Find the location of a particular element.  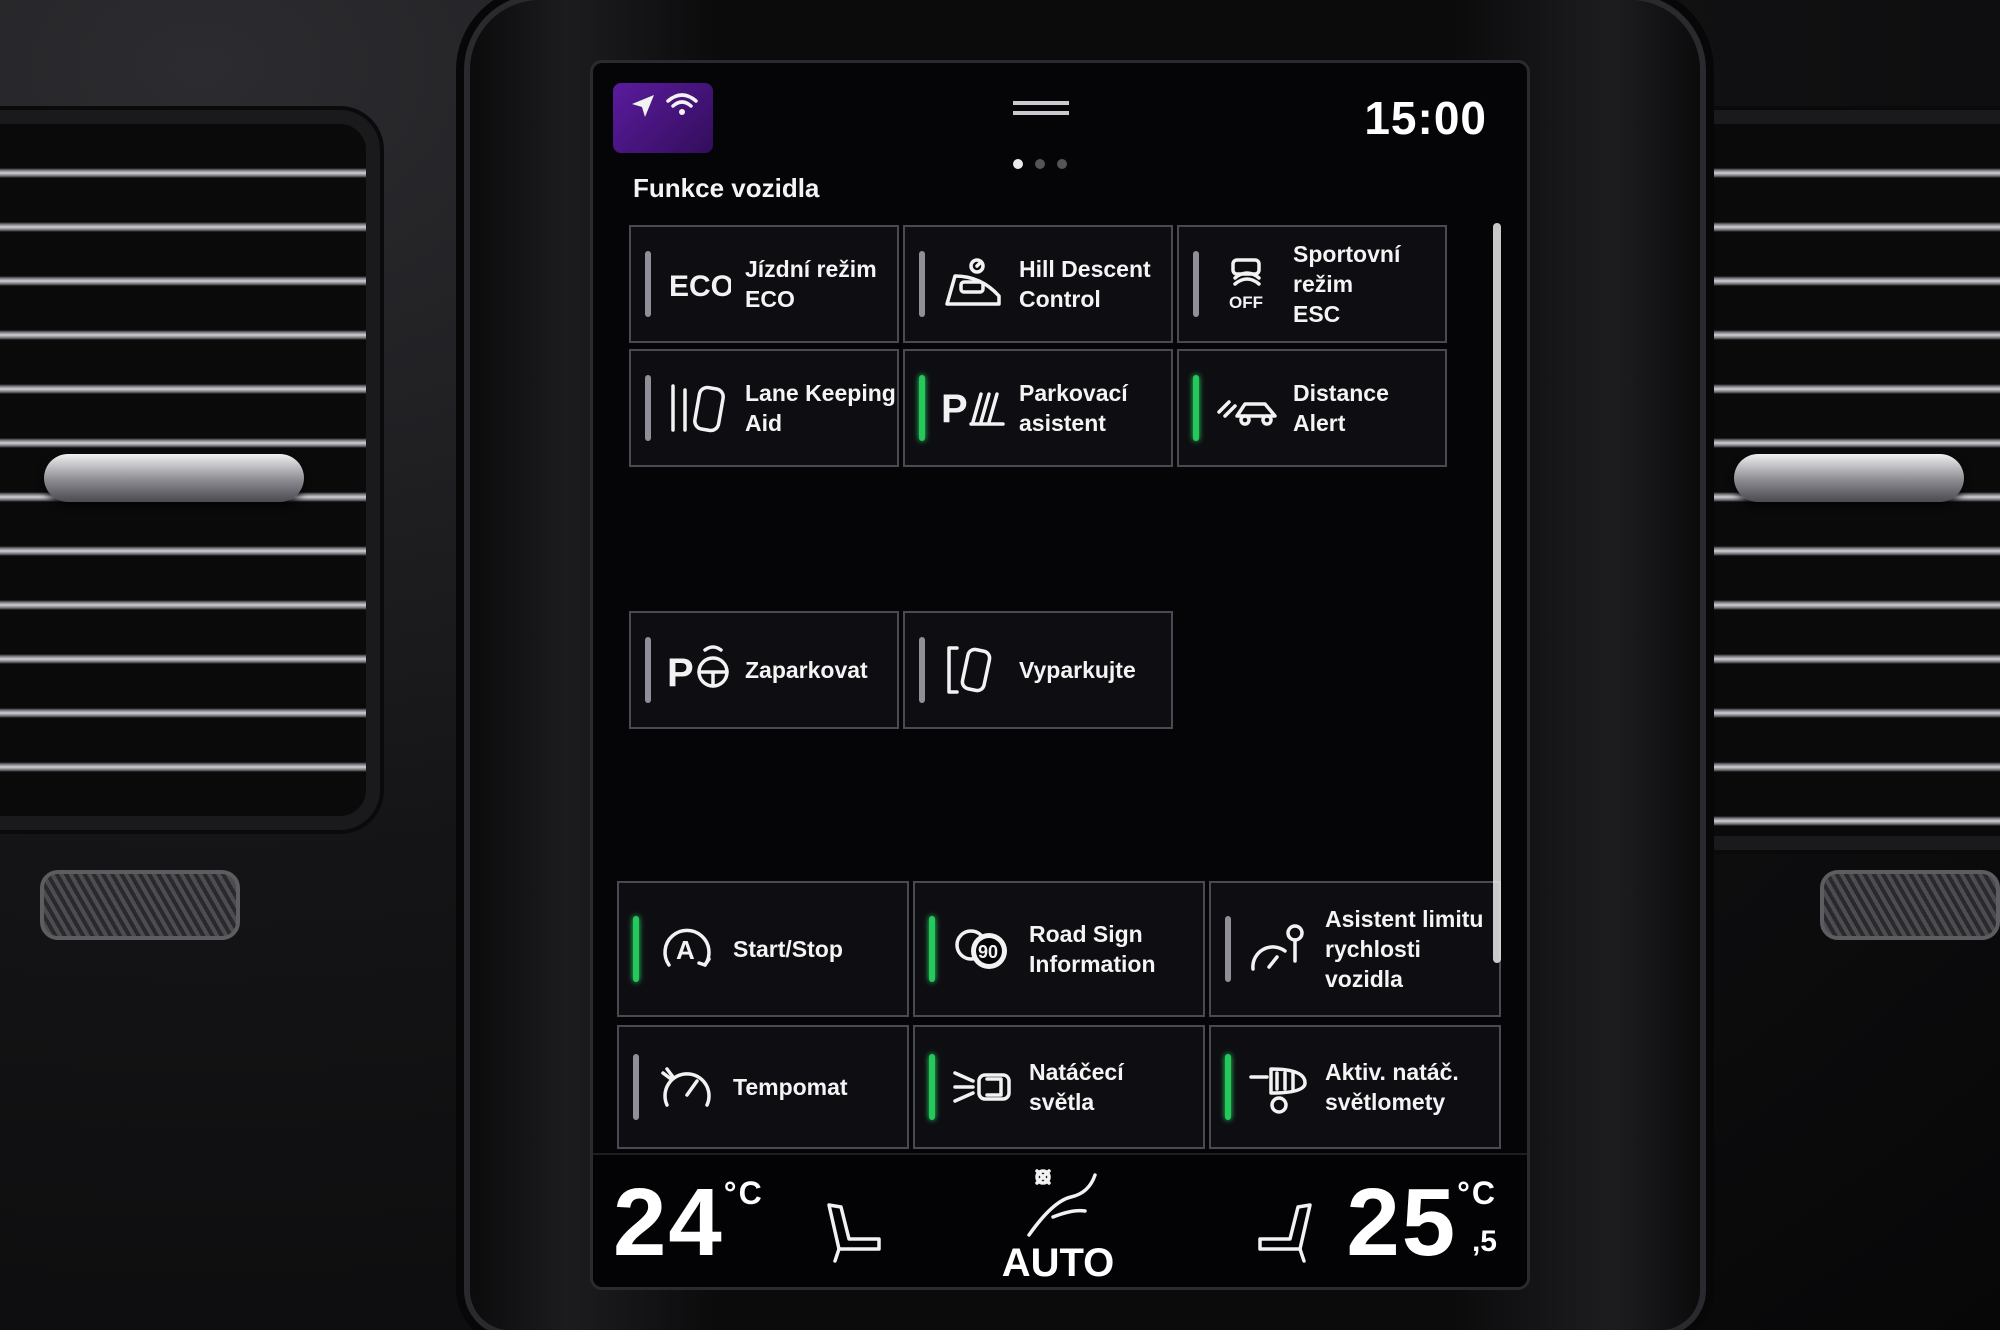

road-sign-icon: 90 is located at coordinates (983, 949).